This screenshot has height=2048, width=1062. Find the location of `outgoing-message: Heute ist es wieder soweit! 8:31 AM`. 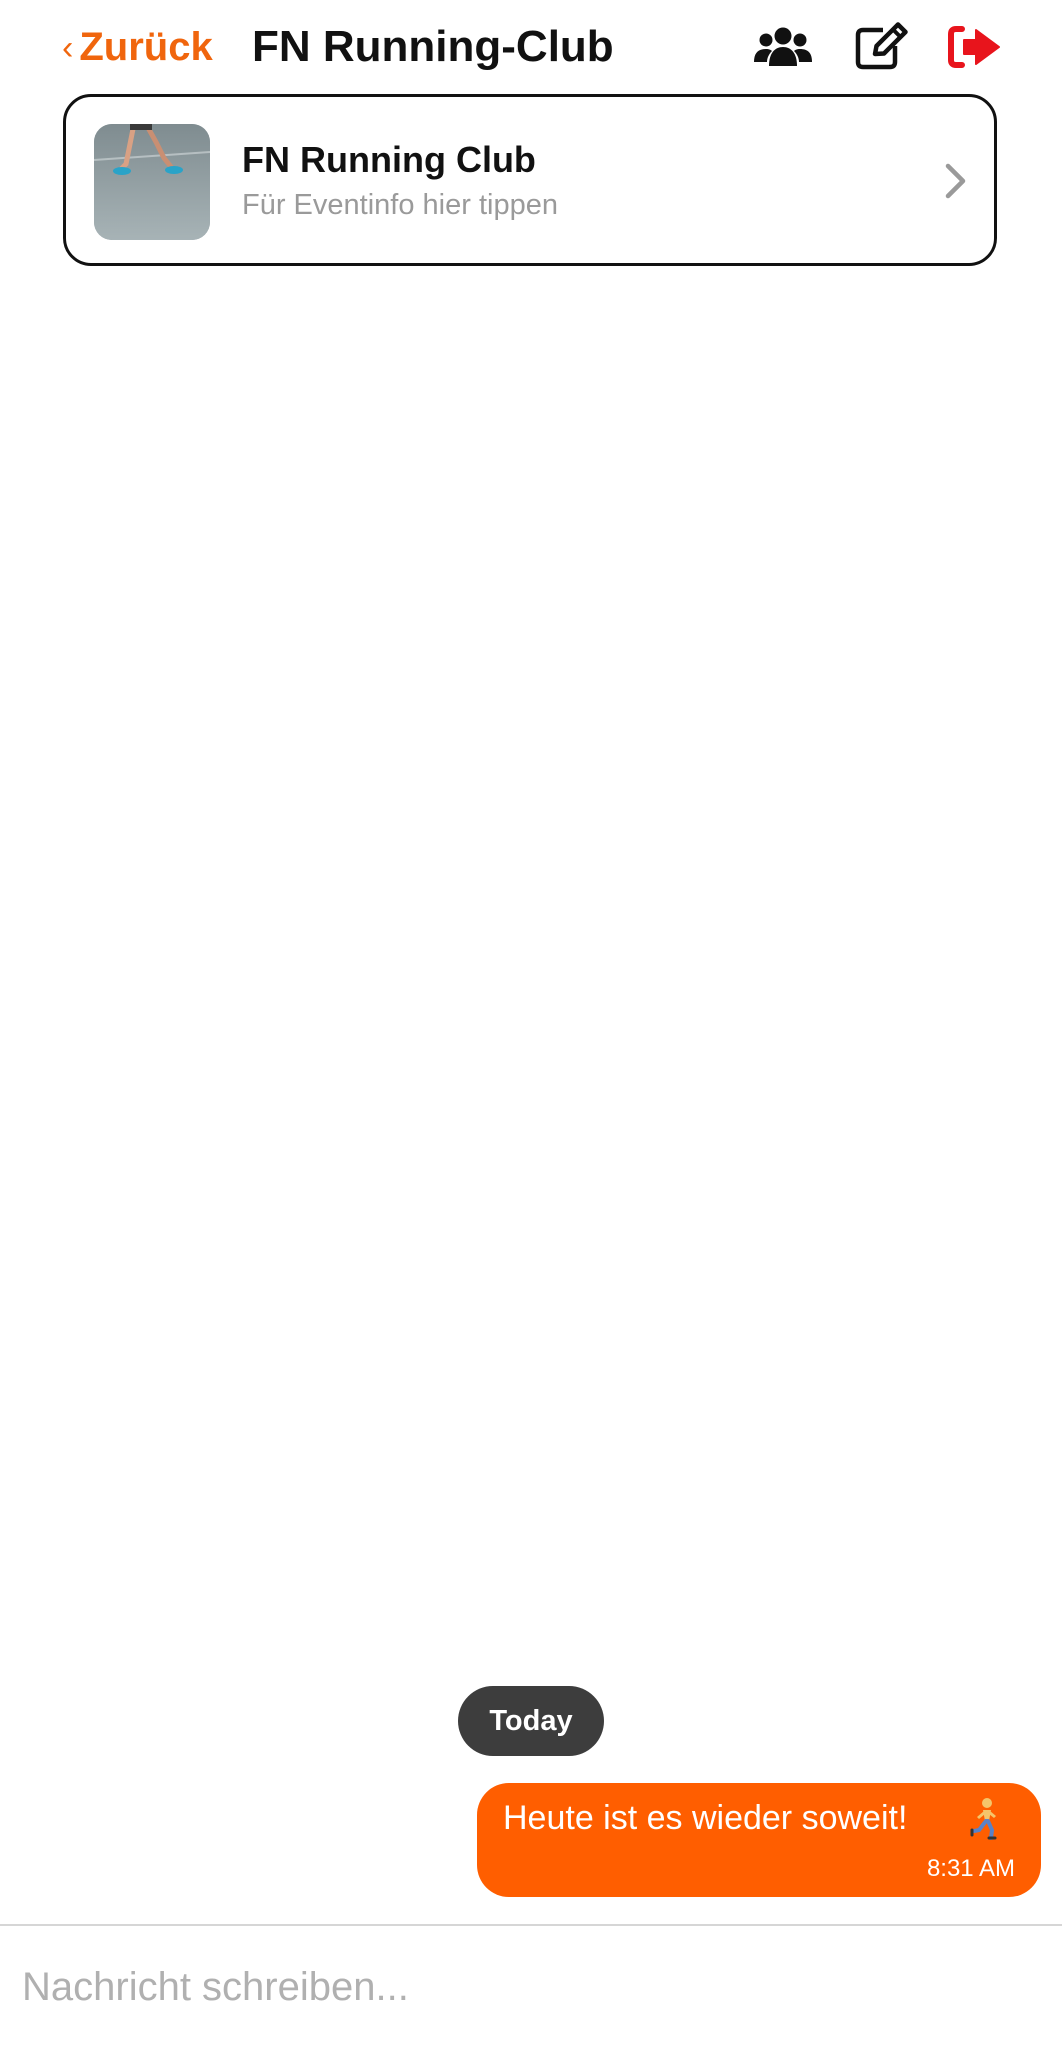

outgoing-message: Heute ist es wieder soweit! 8:31 AM is located at coordinates (759, 1840).